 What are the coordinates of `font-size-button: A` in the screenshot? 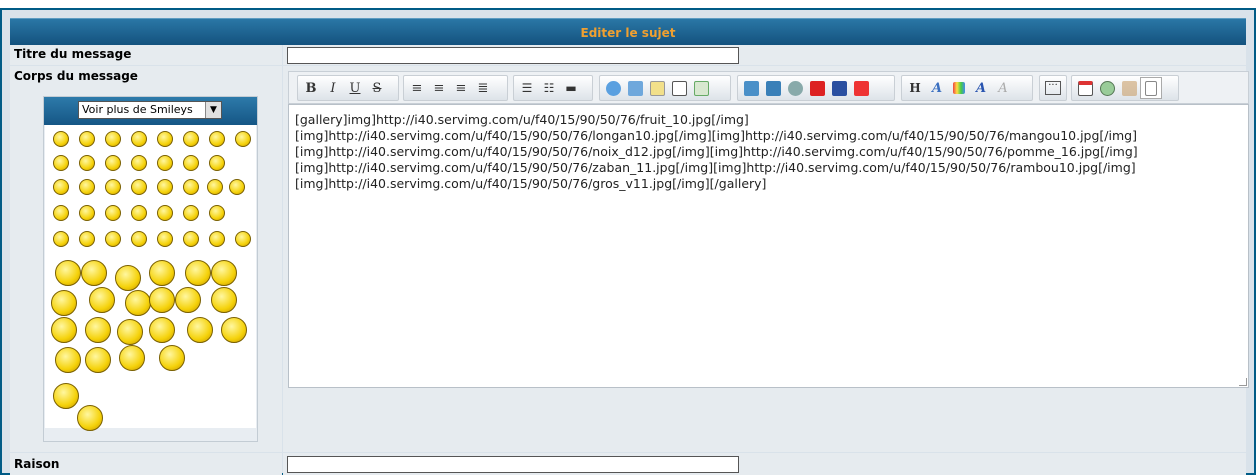 It's located at (937, 88).